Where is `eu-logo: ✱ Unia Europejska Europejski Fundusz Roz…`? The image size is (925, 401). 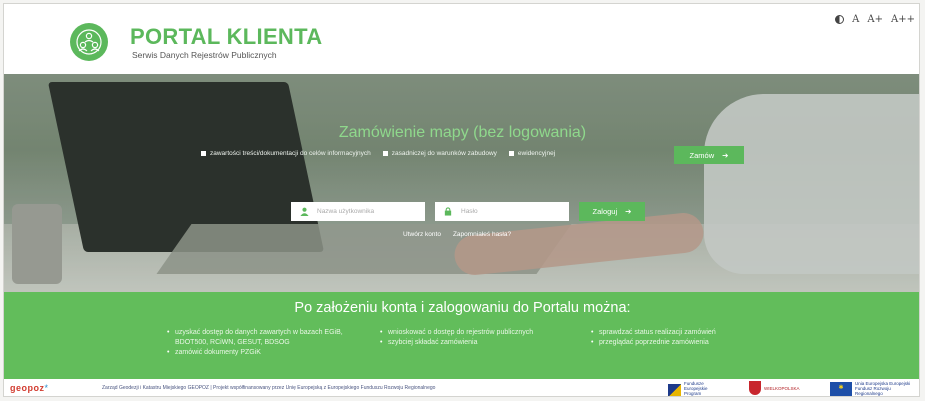
eu-logo: ✱ Unia Europejska Europejski Fundusz Roz… is located at coordinates (870, 388).